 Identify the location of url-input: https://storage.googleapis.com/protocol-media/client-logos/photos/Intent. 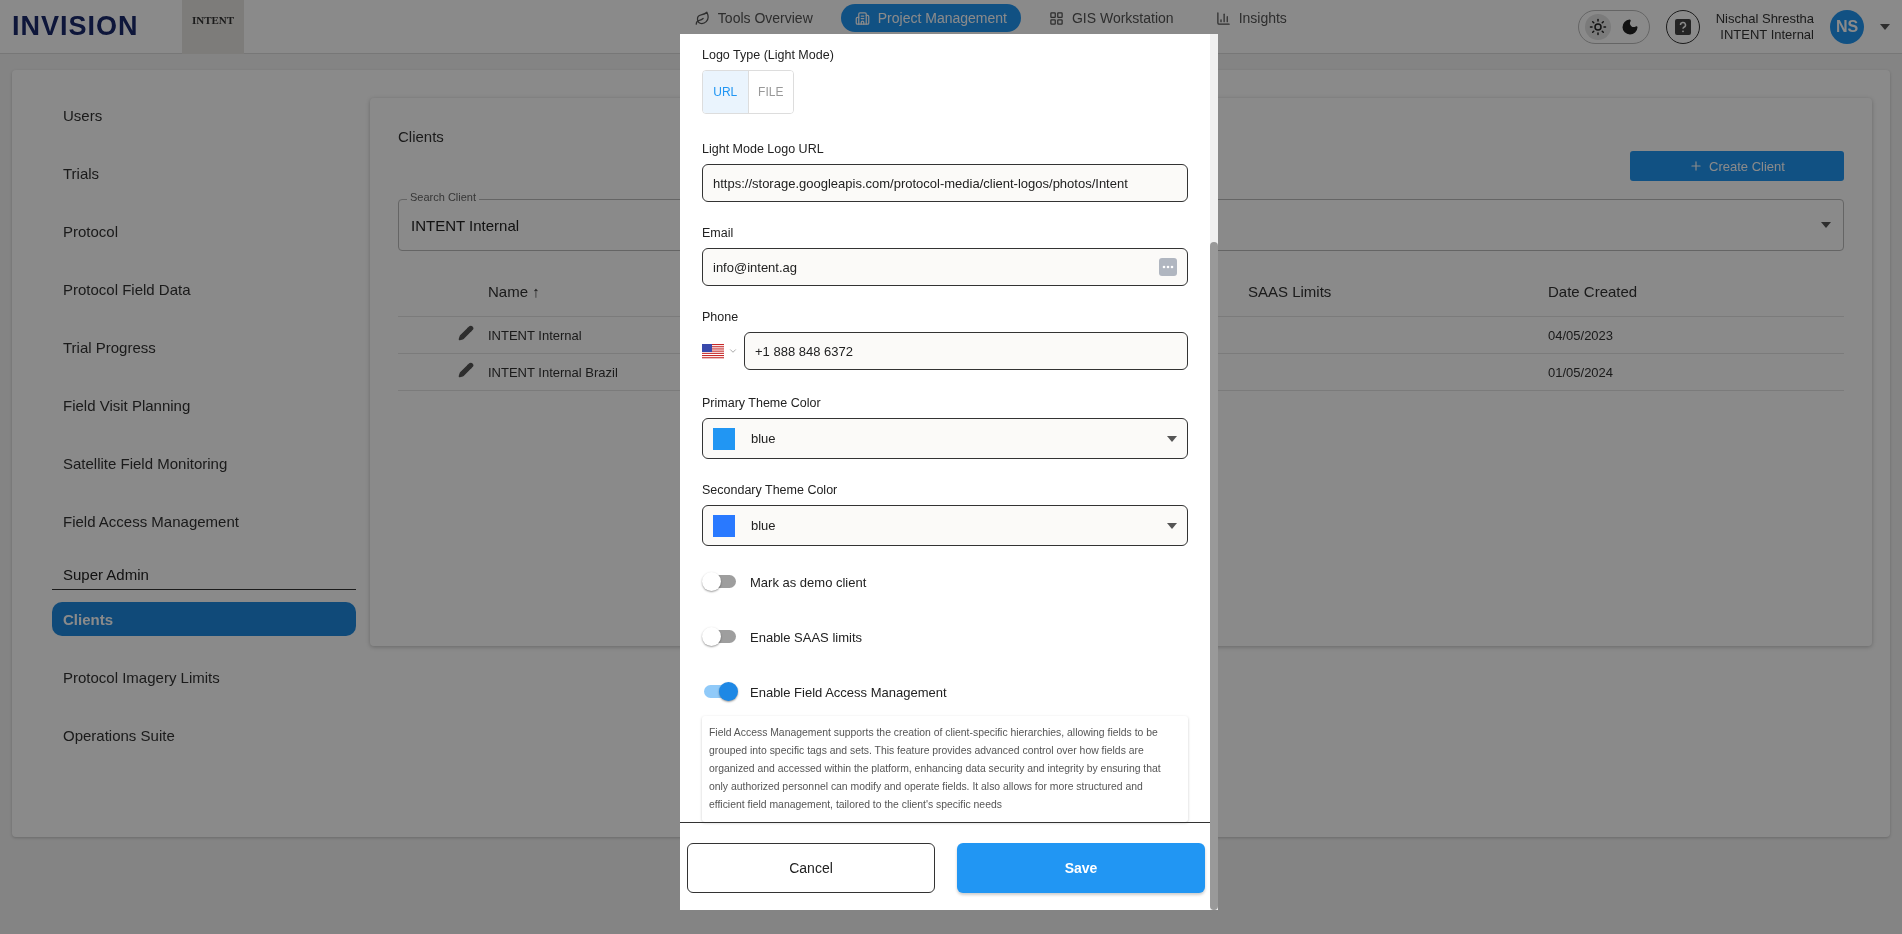
(945, 183).